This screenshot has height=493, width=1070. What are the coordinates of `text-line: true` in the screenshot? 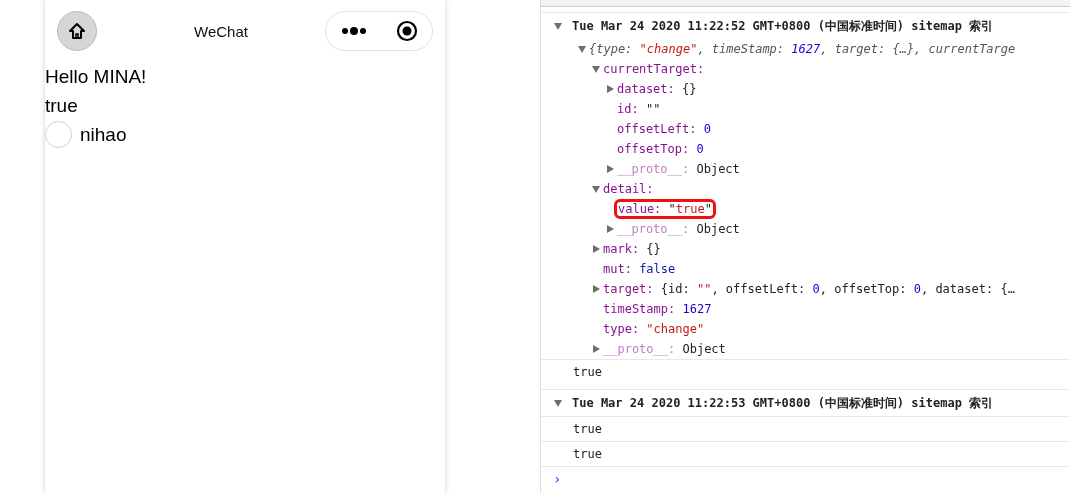 It's located at (62, 106).